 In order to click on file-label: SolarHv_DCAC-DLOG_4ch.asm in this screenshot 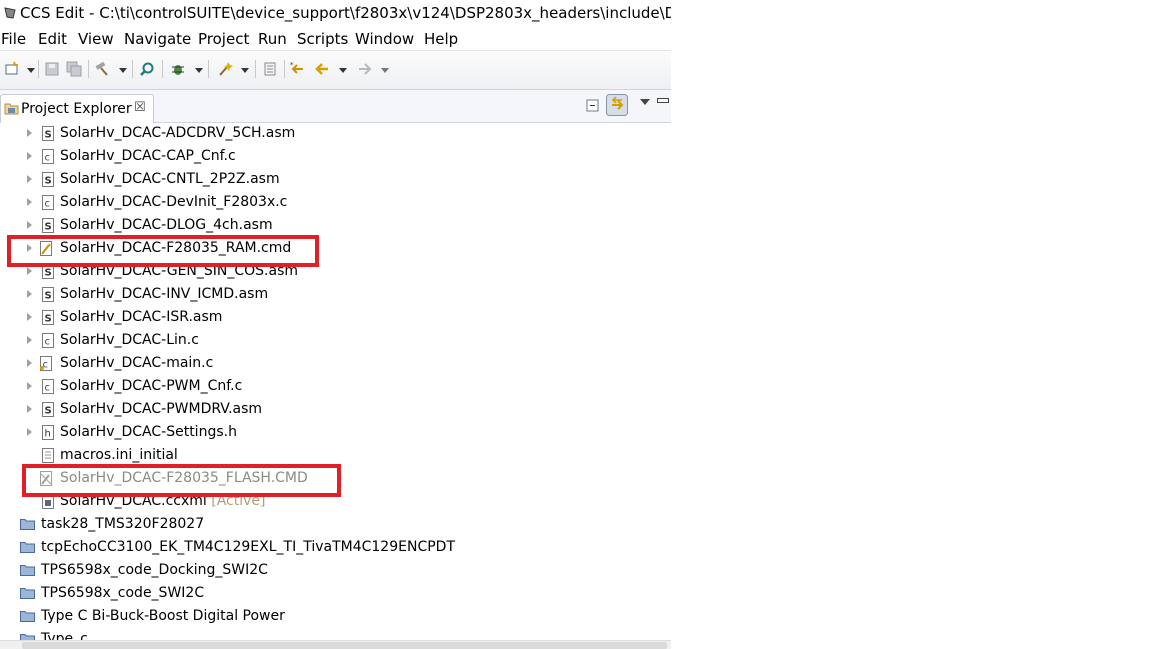, I will do `click(166, 225)`.